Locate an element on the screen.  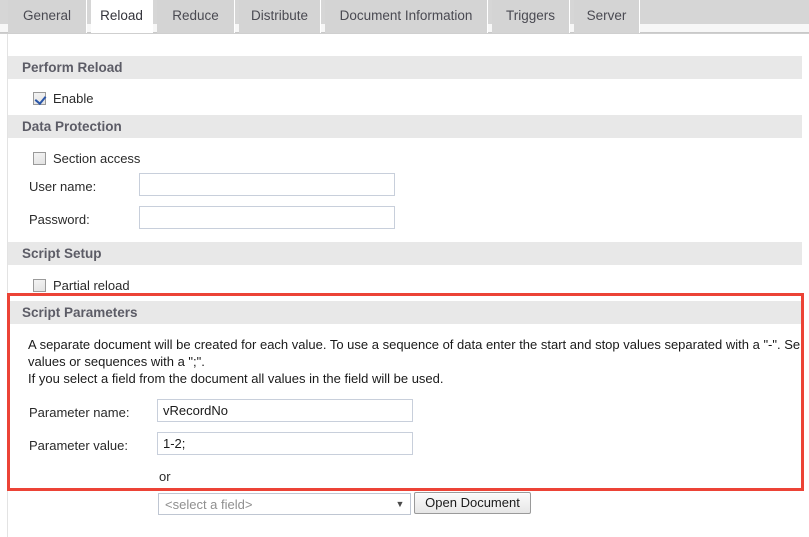
parameter-name-input is located at coordinates (285, 410).